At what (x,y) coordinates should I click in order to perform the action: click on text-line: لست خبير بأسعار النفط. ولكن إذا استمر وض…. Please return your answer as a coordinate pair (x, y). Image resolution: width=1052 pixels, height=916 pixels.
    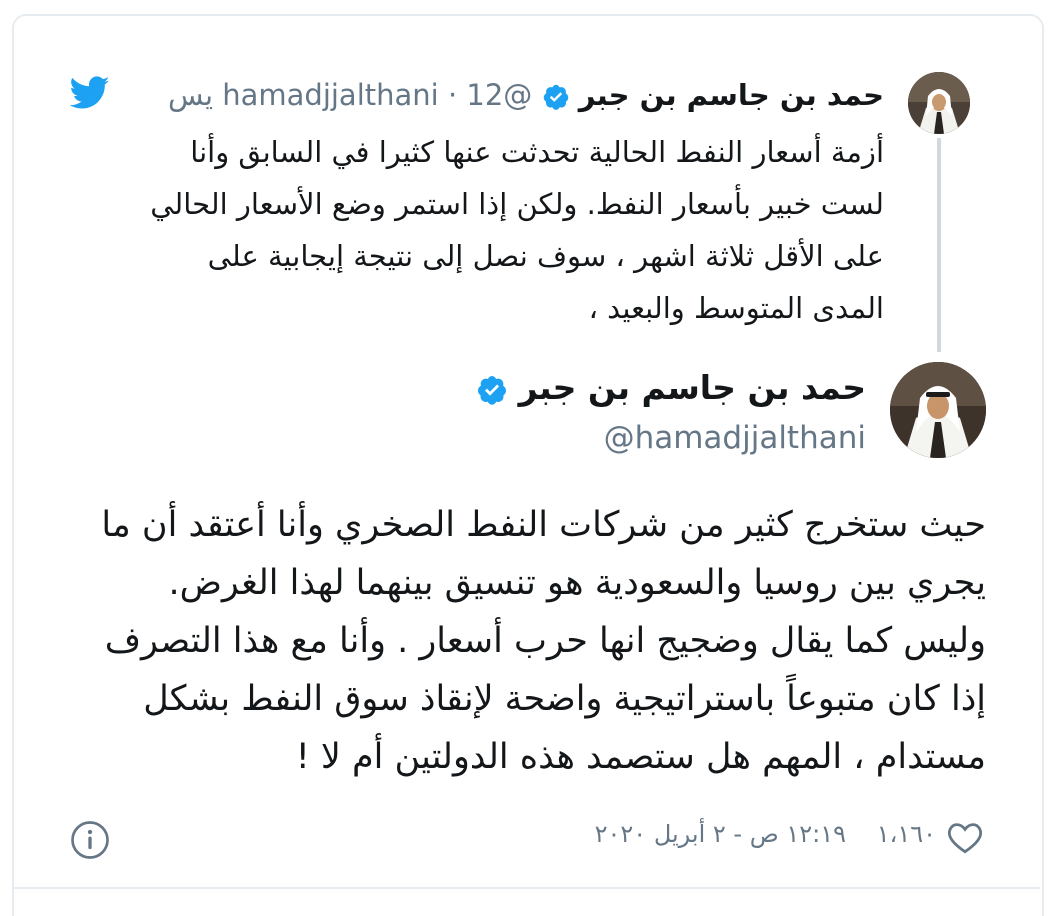
    Looking at the image, I should click on (517, 204).